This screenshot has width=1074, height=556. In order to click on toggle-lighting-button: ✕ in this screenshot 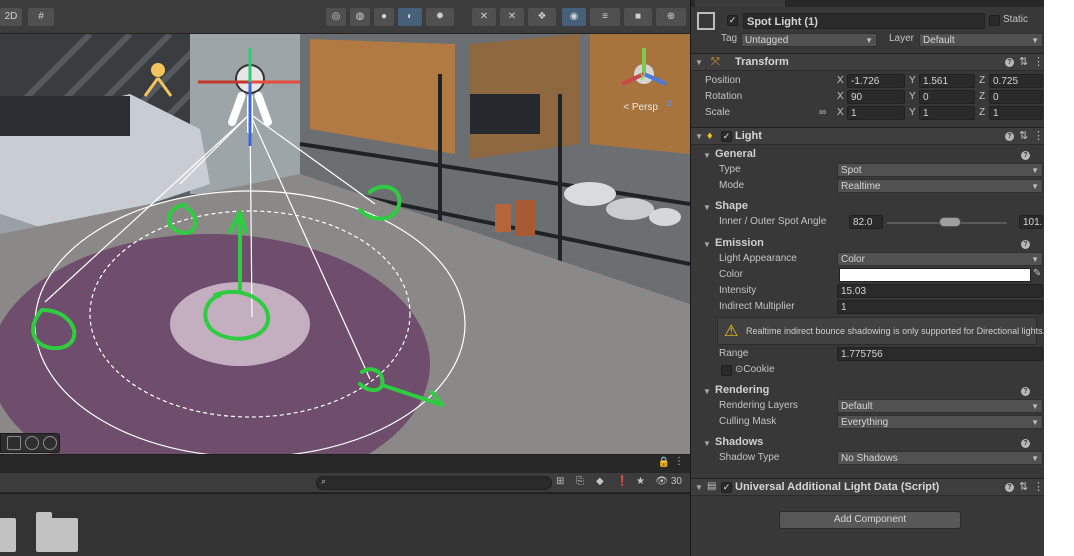, I will do `click(484, 17)`.